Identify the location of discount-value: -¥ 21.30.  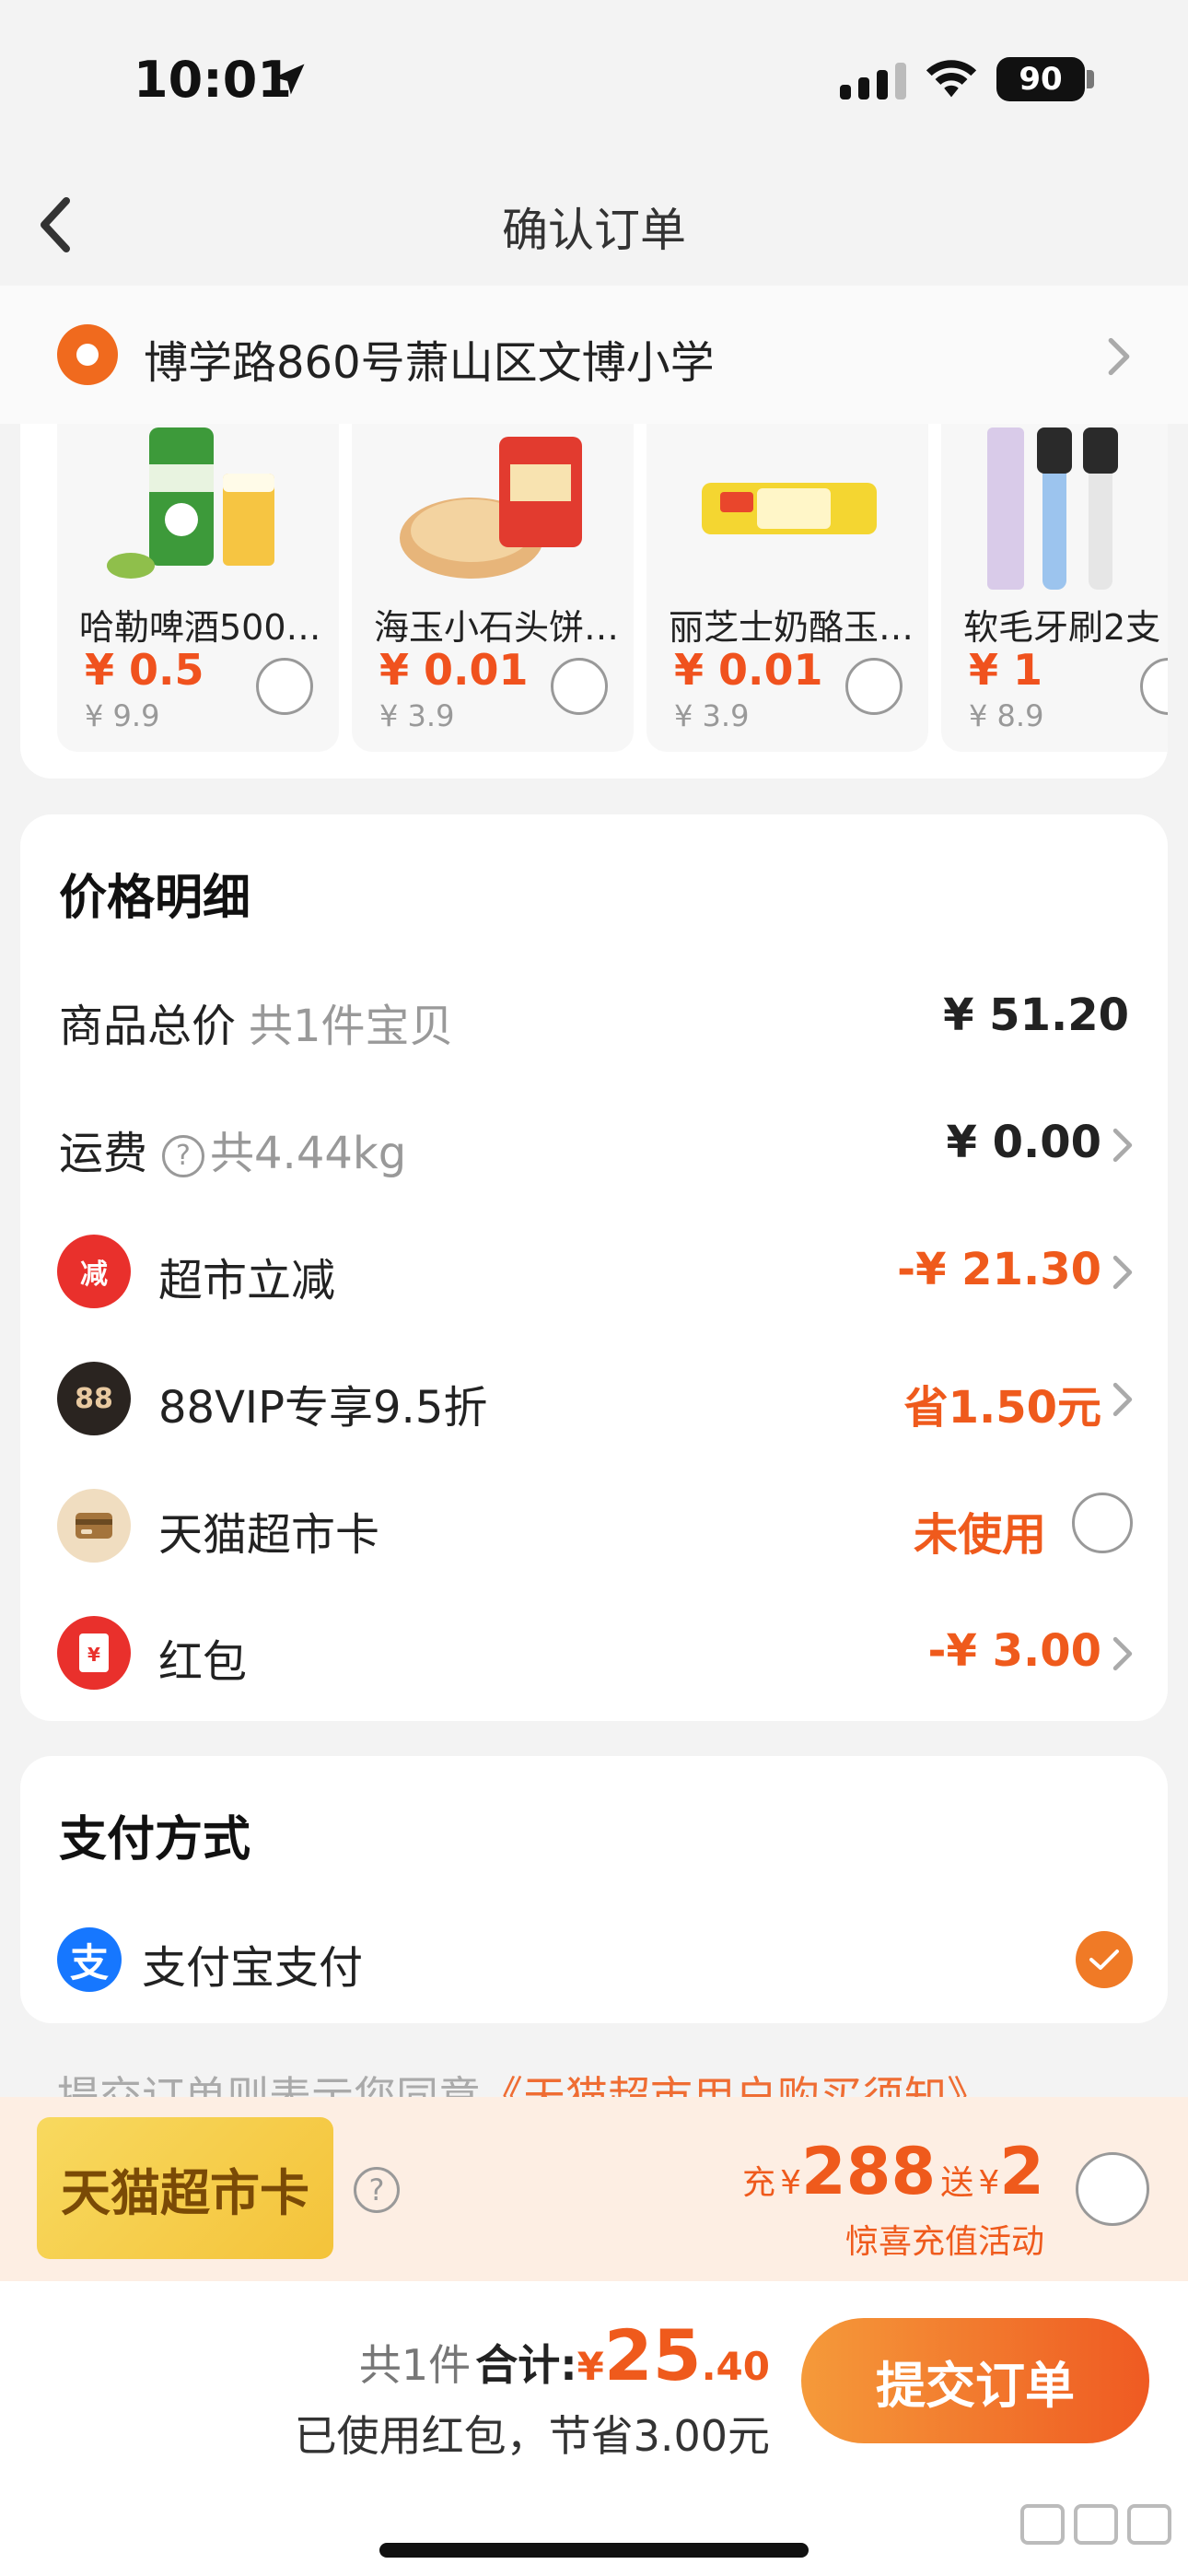
(999, 1269).